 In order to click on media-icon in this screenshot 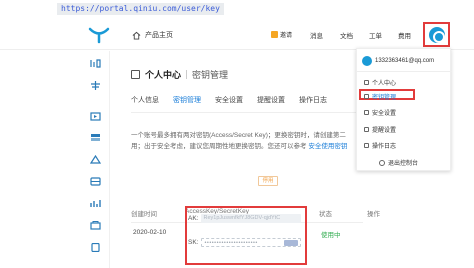, I will do `click(95, 116)`.